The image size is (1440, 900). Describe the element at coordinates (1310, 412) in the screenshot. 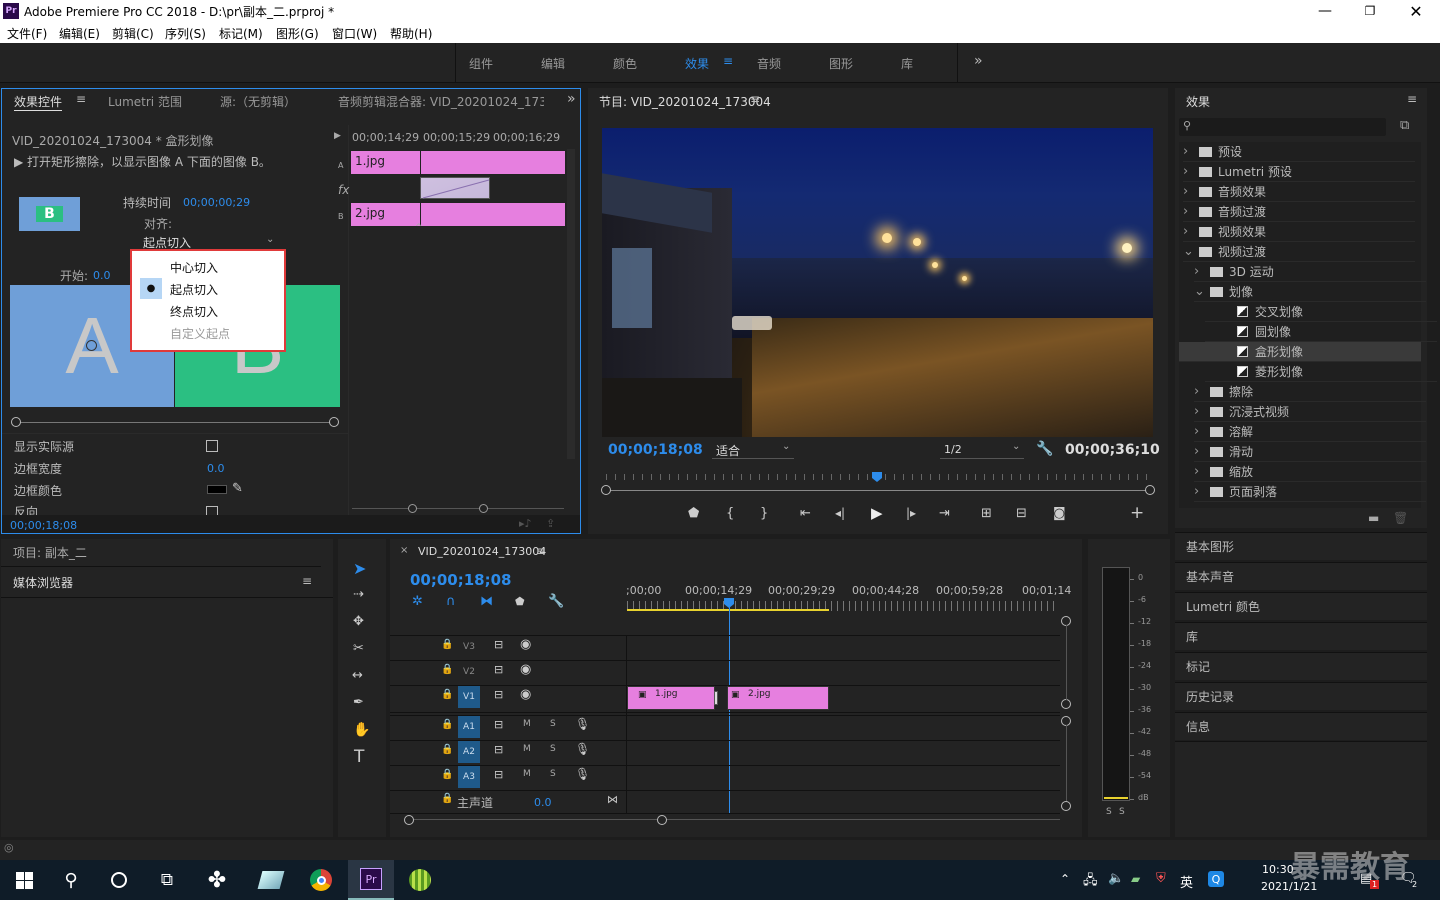

I see `effects-tree-item: › 沉浸式视频` at that location.